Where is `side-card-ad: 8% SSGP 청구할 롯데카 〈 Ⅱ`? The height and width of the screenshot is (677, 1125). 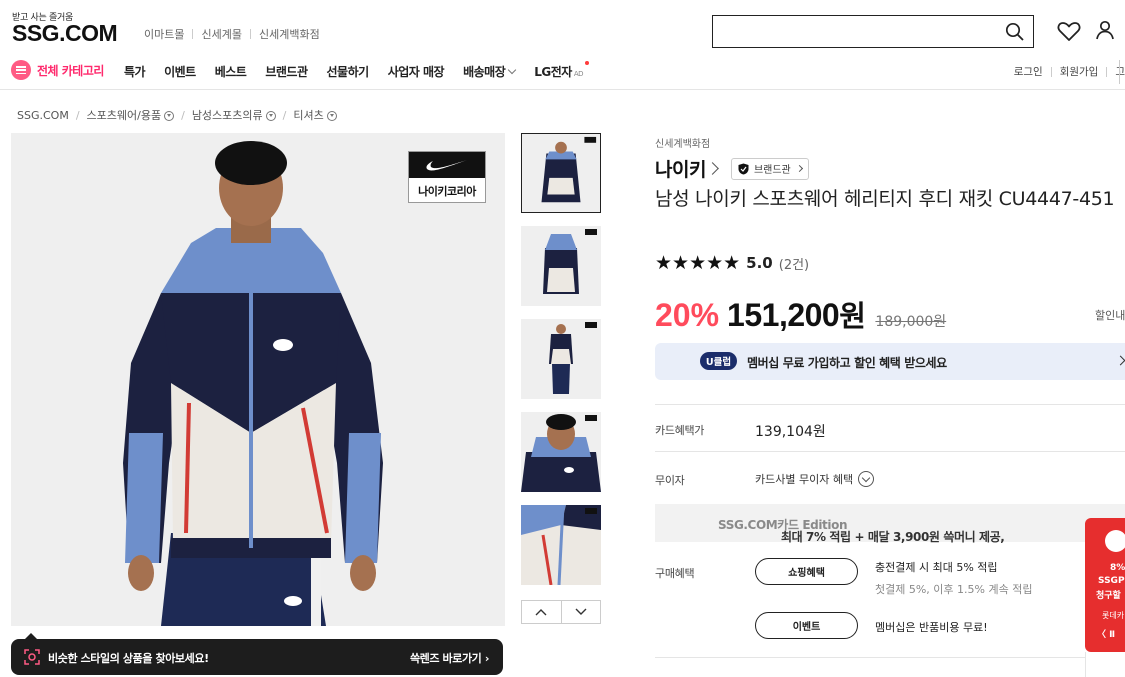 side-card-ad: 8% SSGP 청구할 롯데카 〈 Ⅱ is located at coordinates (1105, 585).